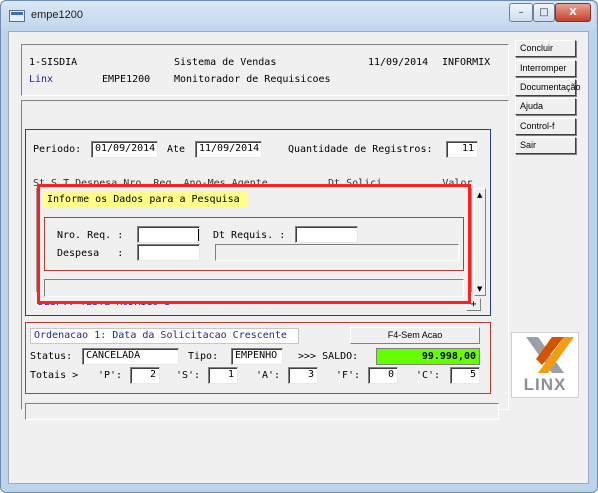  What do you see at coordinates (545, 145) in the screenshot?
I see `sair-button: Sair` at bounding box center [545, 145].